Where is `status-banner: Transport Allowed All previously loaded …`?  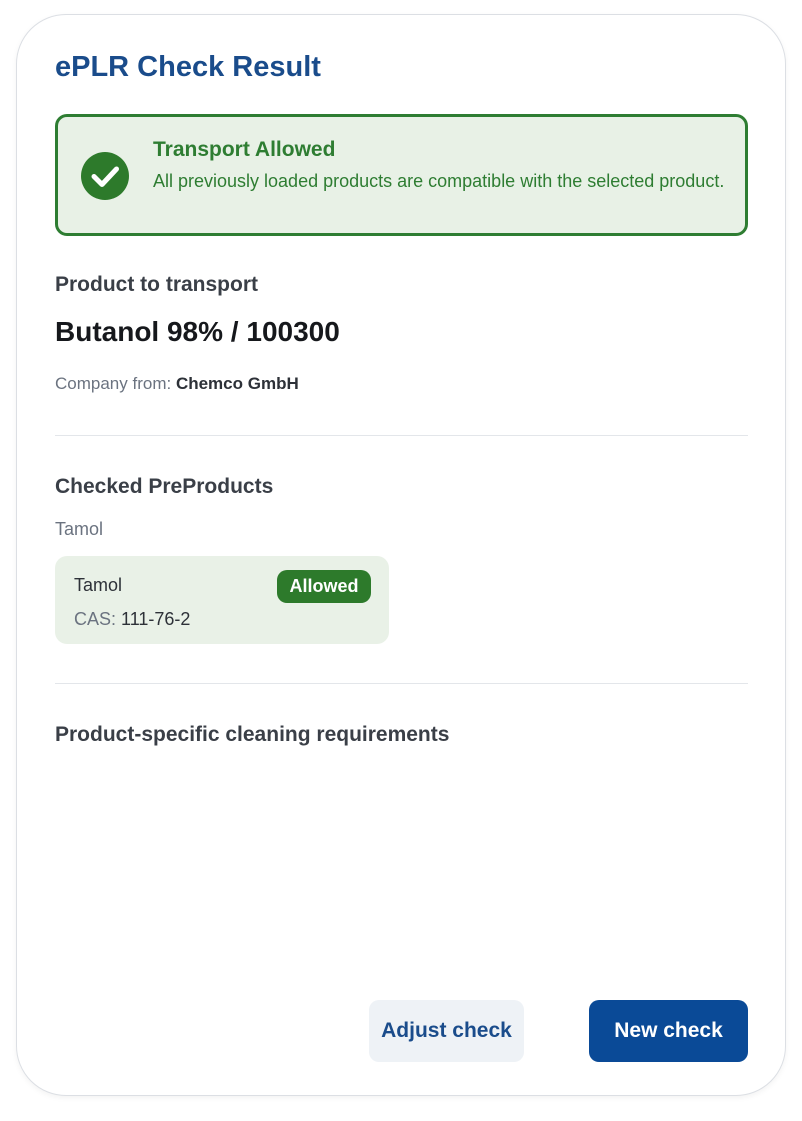
status-banner: Transport Allowed All previously loaded … is located at coordinates (401, 175).